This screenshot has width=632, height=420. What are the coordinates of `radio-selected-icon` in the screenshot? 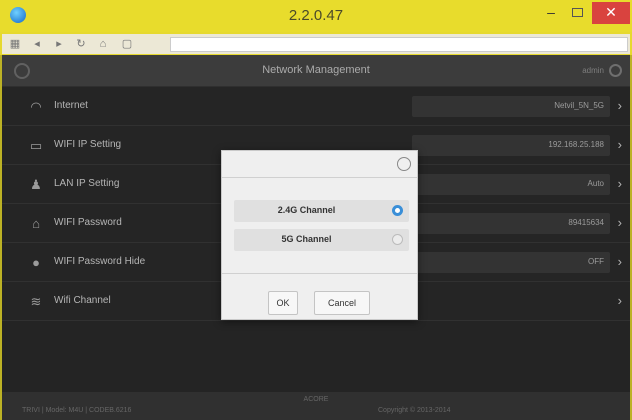 It's located at (397, 210).